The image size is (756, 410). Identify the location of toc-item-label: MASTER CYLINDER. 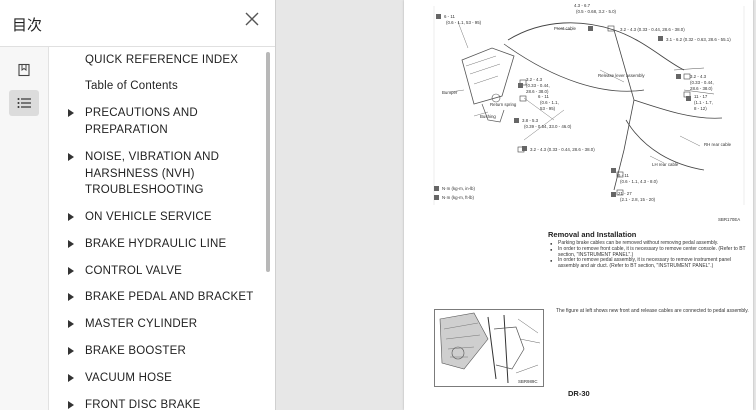
(141, 324).